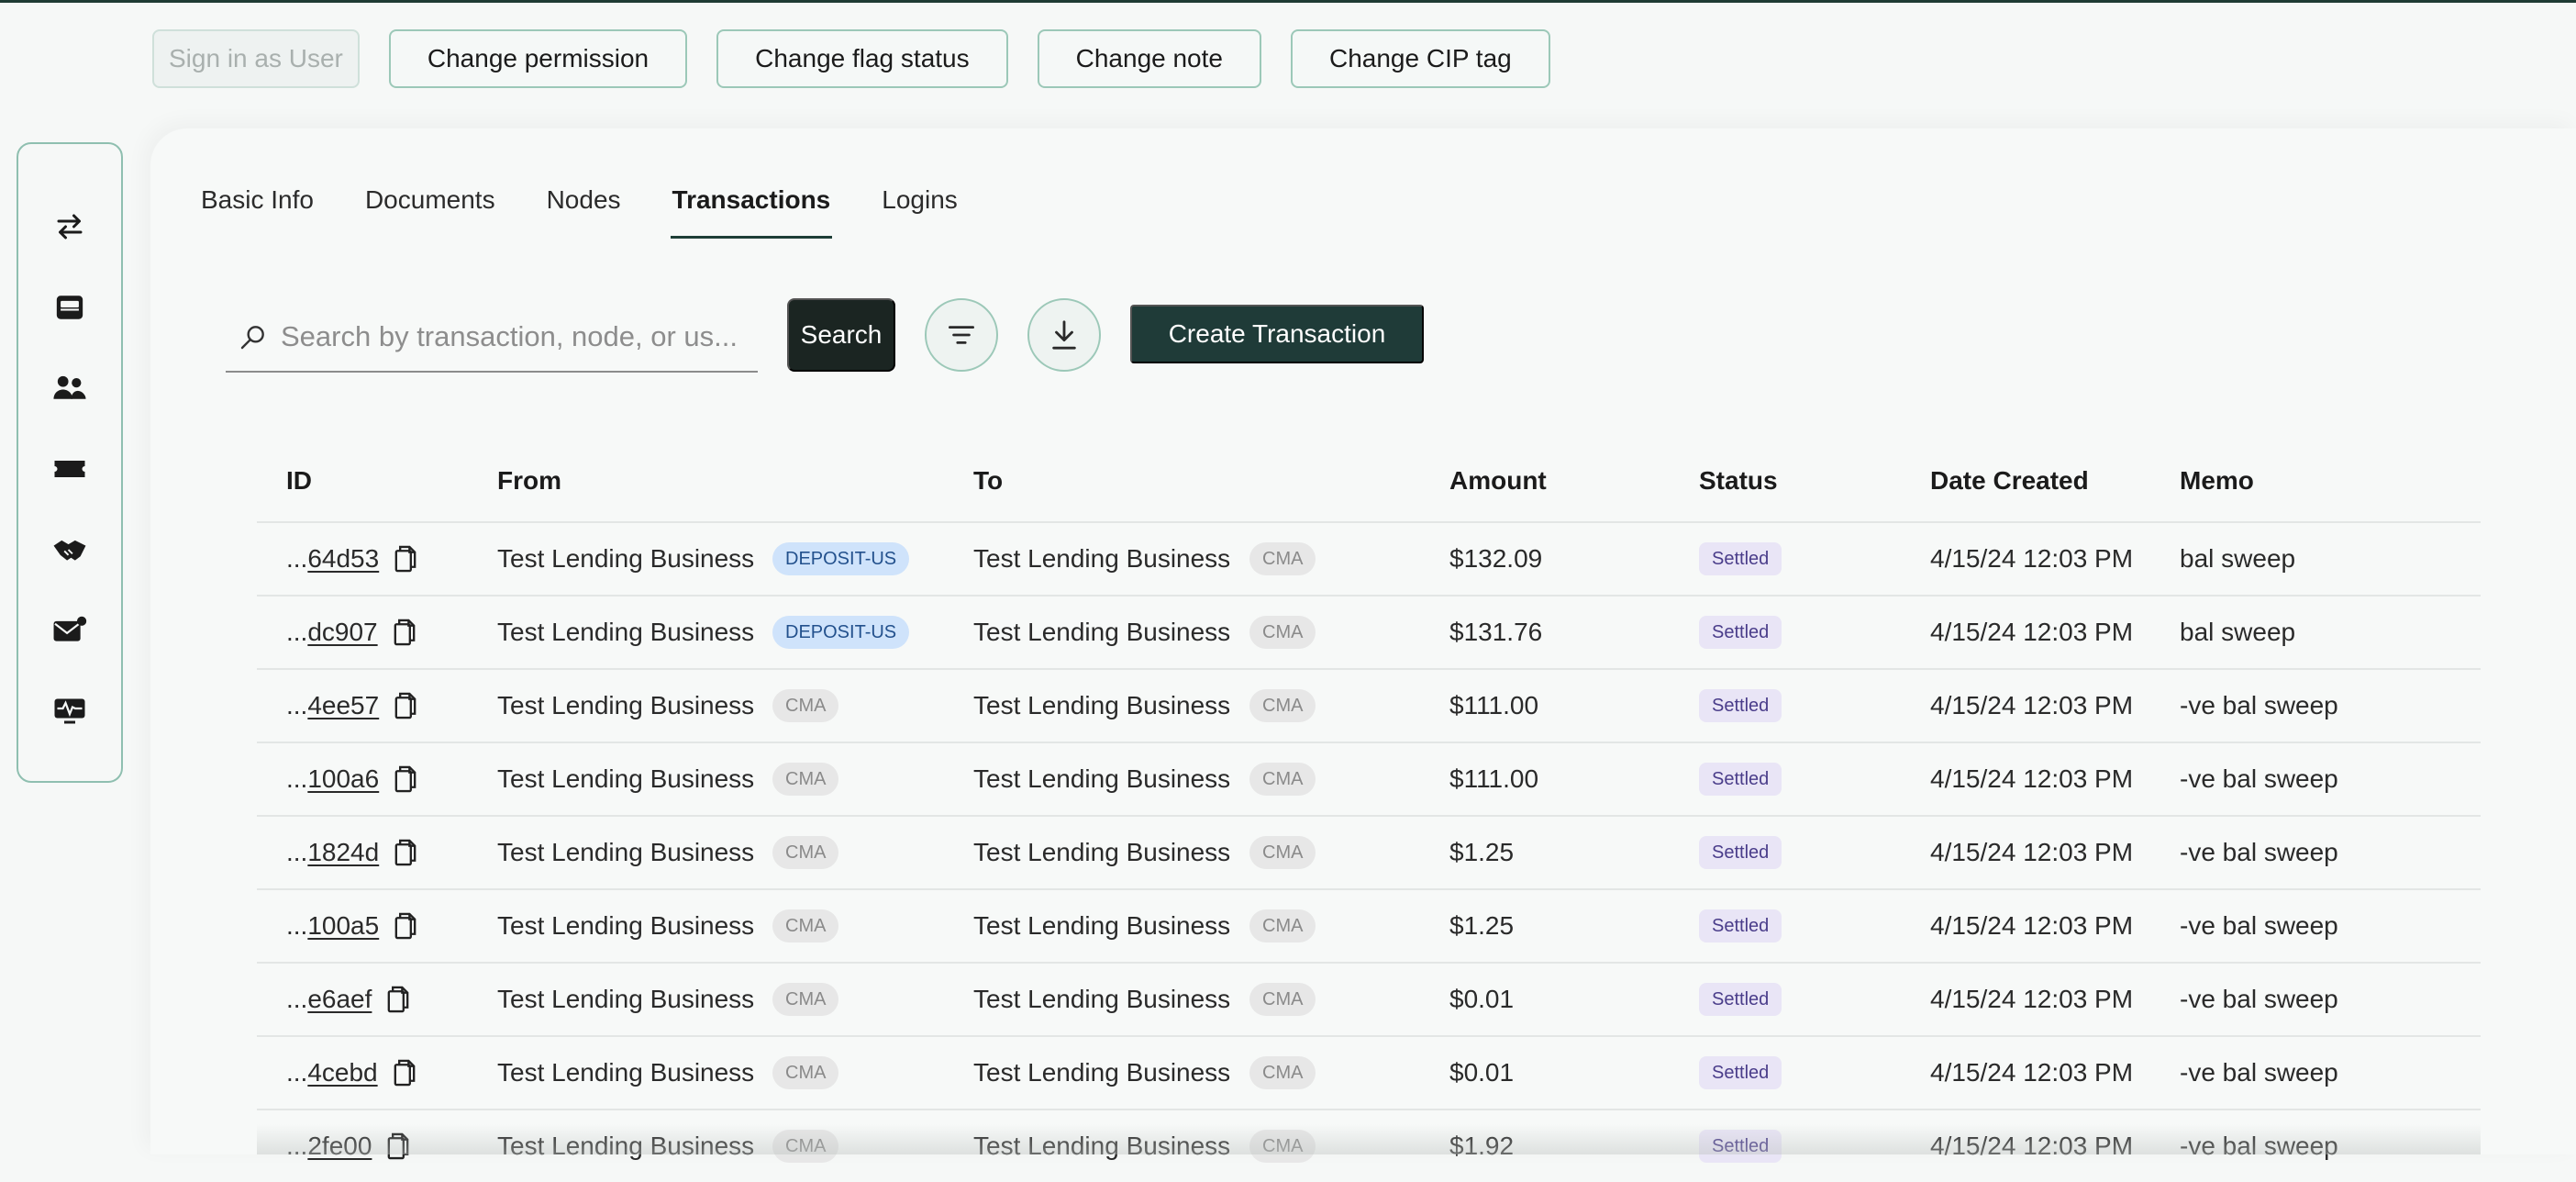 This screenshot has height=1182, width=2576. What do you see at coordinates (69, 469) in the screenshot?
I see `ticket-icon` at bounding box center [69, 469].